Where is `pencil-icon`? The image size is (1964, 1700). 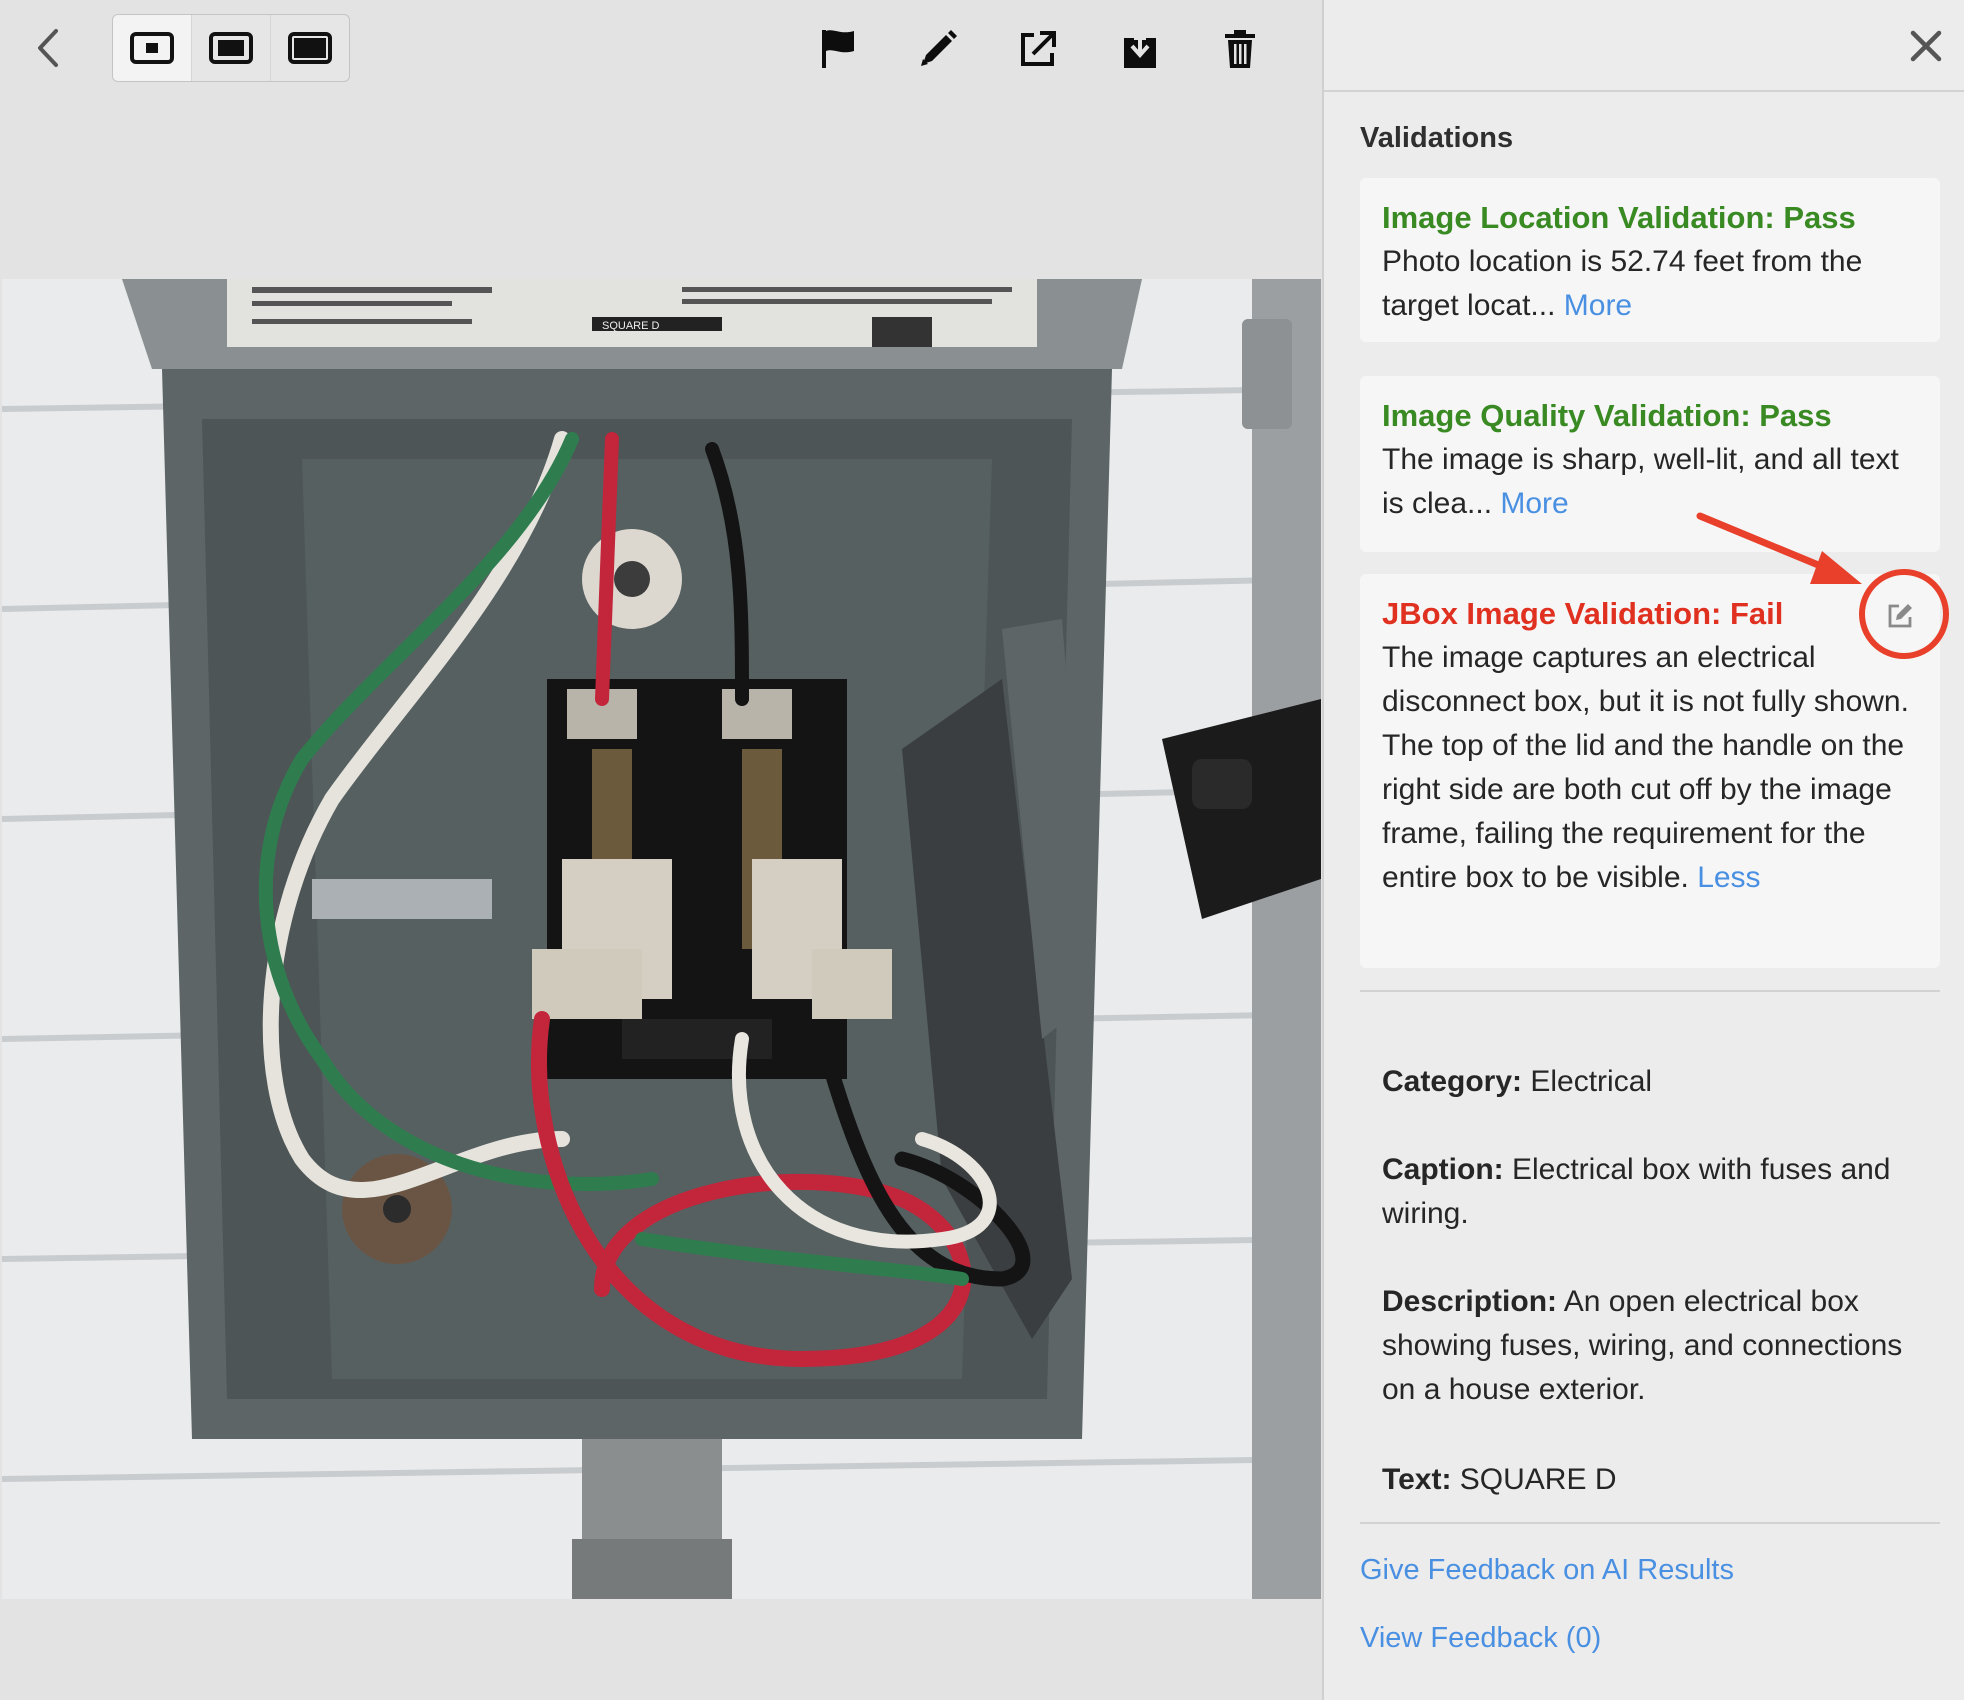 pencil-icon is located at coordinates (939, 48).